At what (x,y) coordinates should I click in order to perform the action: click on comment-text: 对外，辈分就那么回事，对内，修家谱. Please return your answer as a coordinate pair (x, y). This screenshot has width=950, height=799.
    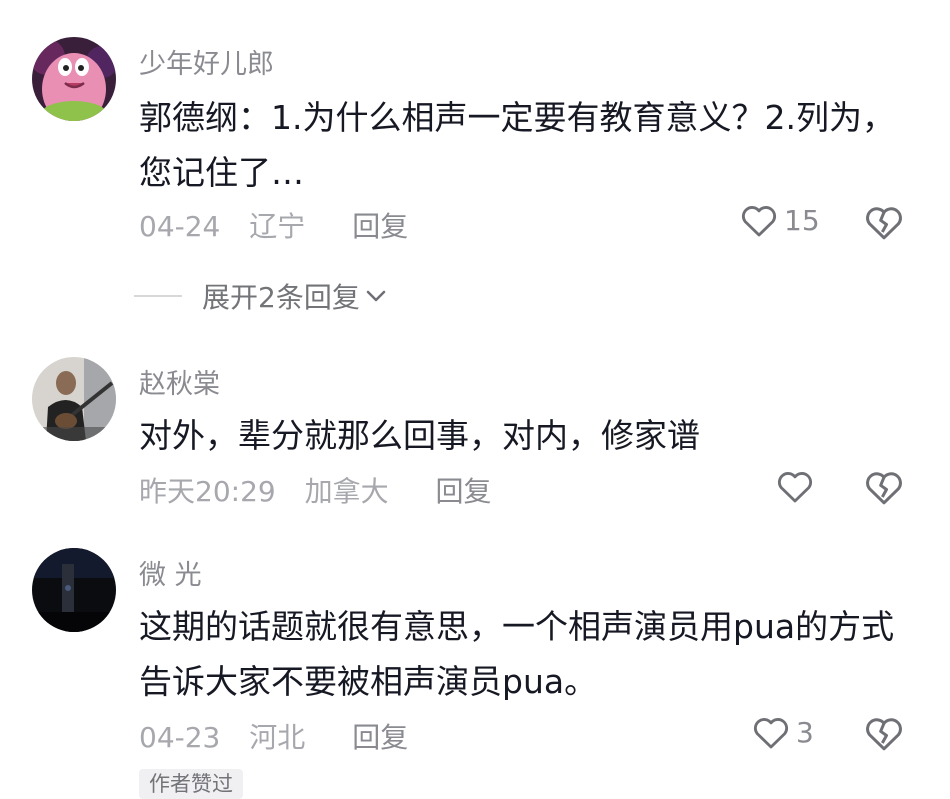
    Looking at the image, I should click on (419, 435).